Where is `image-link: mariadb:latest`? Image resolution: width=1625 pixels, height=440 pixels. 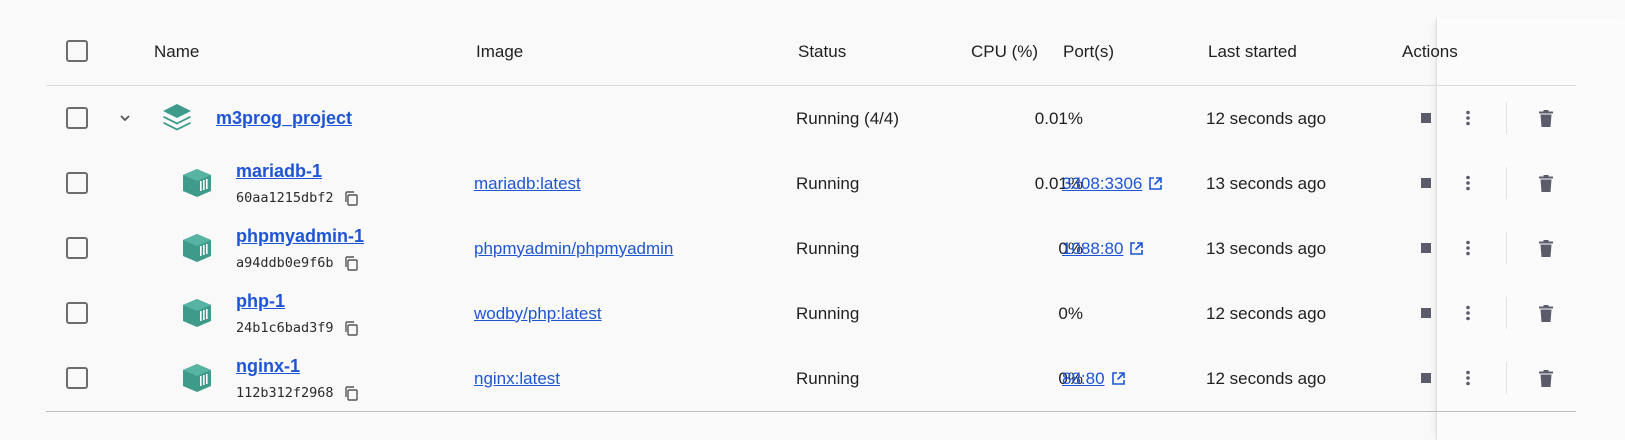 image-link: mariadb:latest is located at coordinates (527, 184).